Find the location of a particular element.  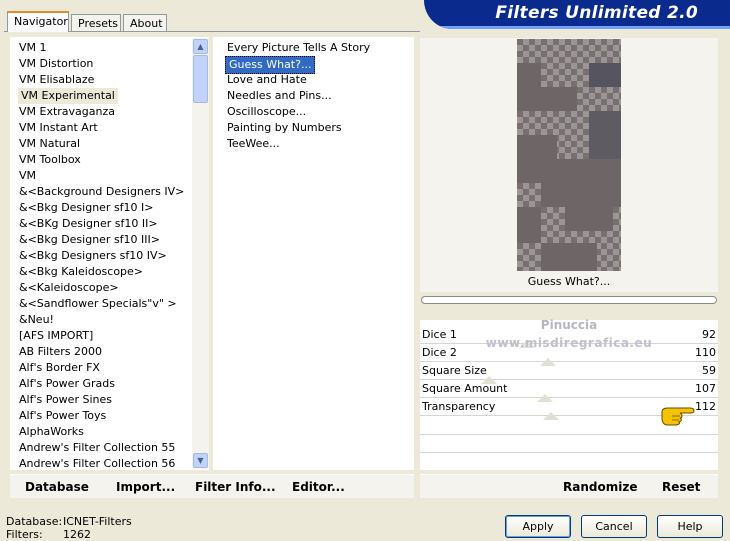

category-item-label: &<Bkg Designer sf10 I> is located at coordinates (86, 207).